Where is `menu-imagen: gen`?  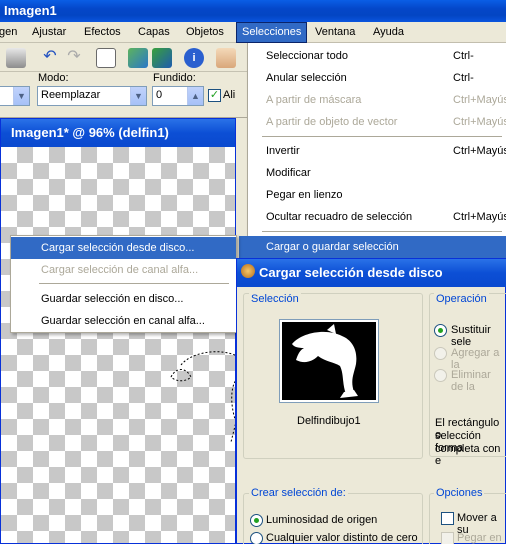 menu-imagen: gen is located at coordinates (11, 32).